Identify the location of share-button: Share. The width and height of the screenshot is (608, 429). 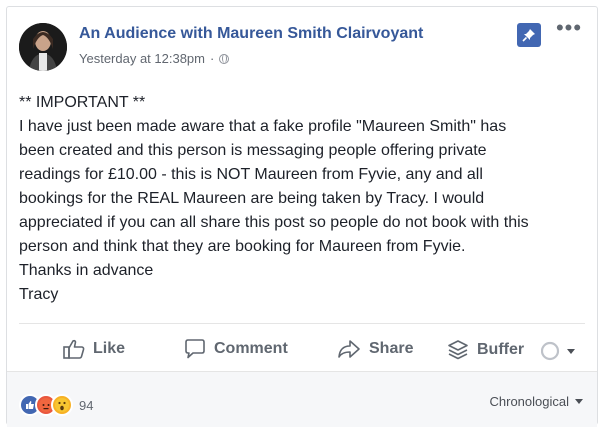
(375, 349).